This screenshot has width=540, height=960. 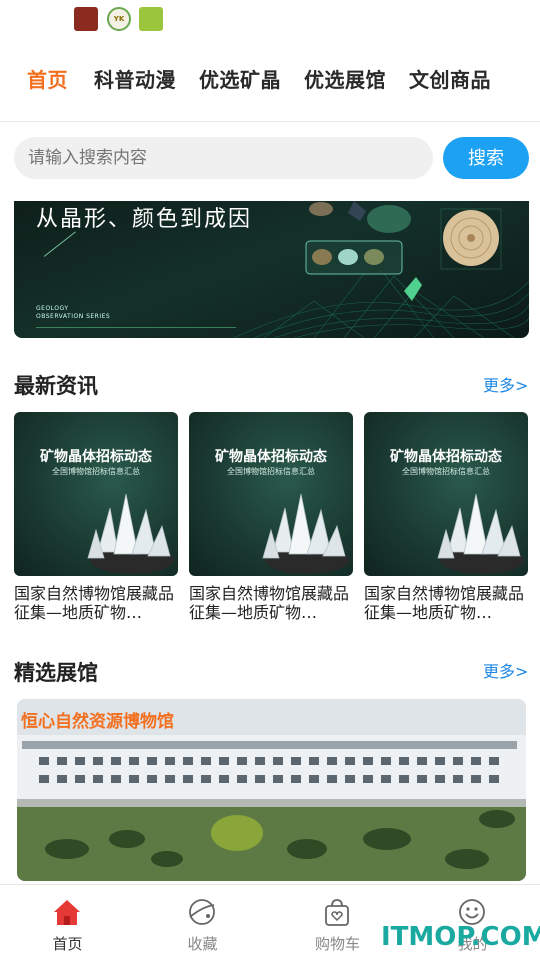 I want to click on search-button: 搜索, so click(x=486, y=158).